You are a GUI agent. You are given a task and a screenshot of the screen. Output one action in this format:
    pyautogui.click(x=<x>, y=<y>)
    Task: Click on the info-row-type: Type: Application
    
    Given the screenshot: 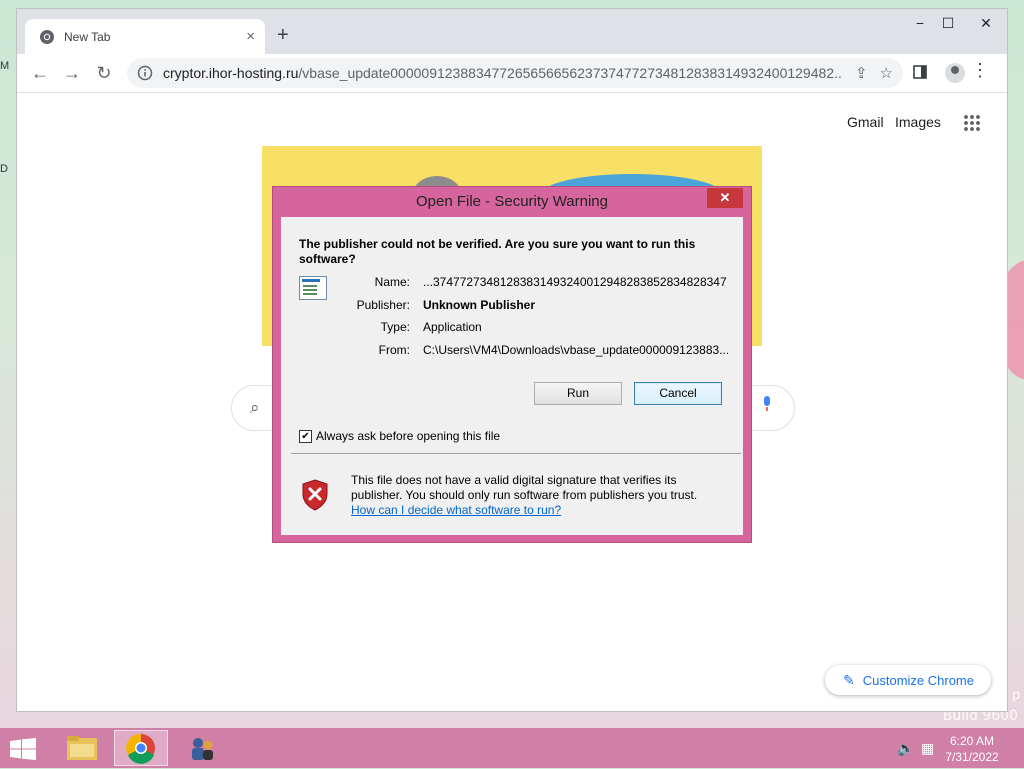 What is the action you would take?
    pyautogui.click(x=511, y=328)
    